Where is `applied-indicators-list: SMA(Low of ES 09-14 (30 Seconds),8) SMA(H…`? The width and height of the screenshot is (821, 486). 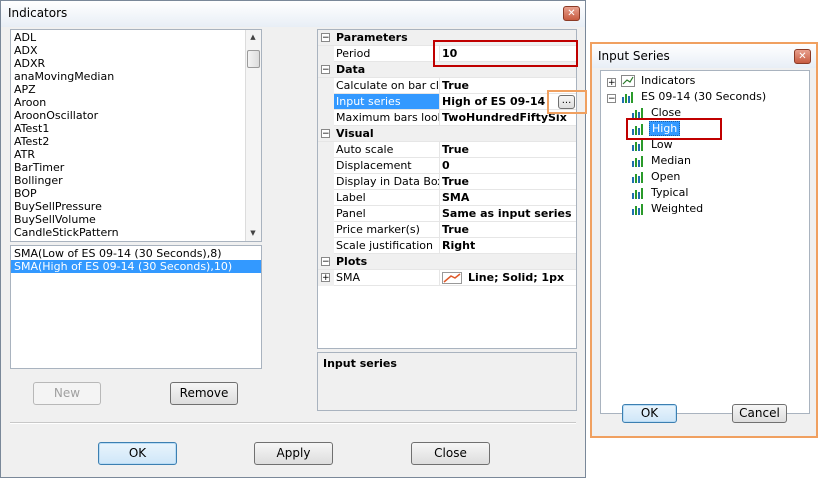
applied-indicators-list: SMA(Low of ES 09-14 (30 Seconds),8) SMA(H… is located at coordinates (136, 307).